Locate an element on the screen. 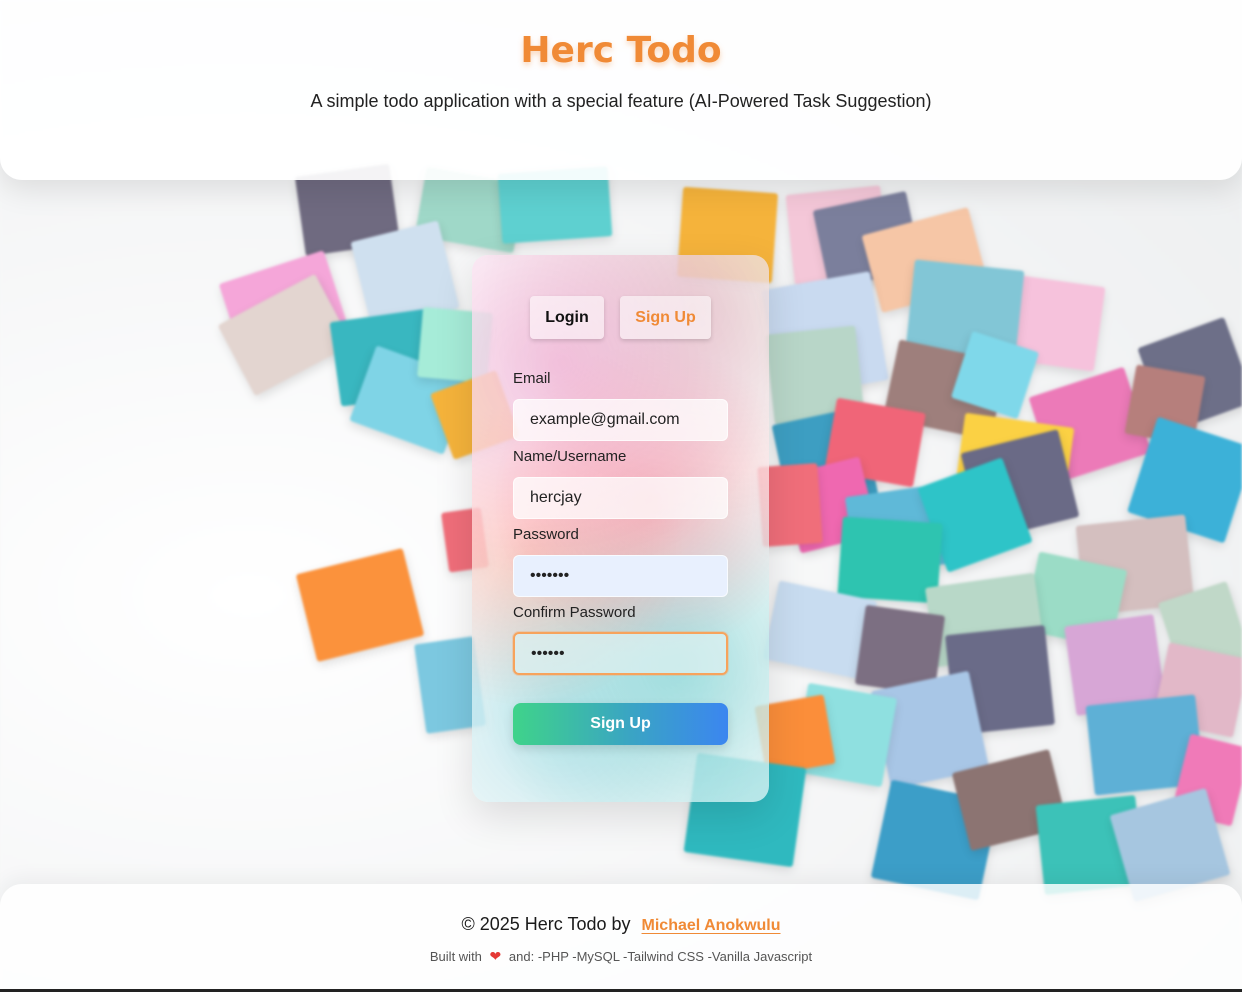 The height and width of the screenshot is (992, 1242). page-title: Herc Todo is located at coordinates (621, 50).